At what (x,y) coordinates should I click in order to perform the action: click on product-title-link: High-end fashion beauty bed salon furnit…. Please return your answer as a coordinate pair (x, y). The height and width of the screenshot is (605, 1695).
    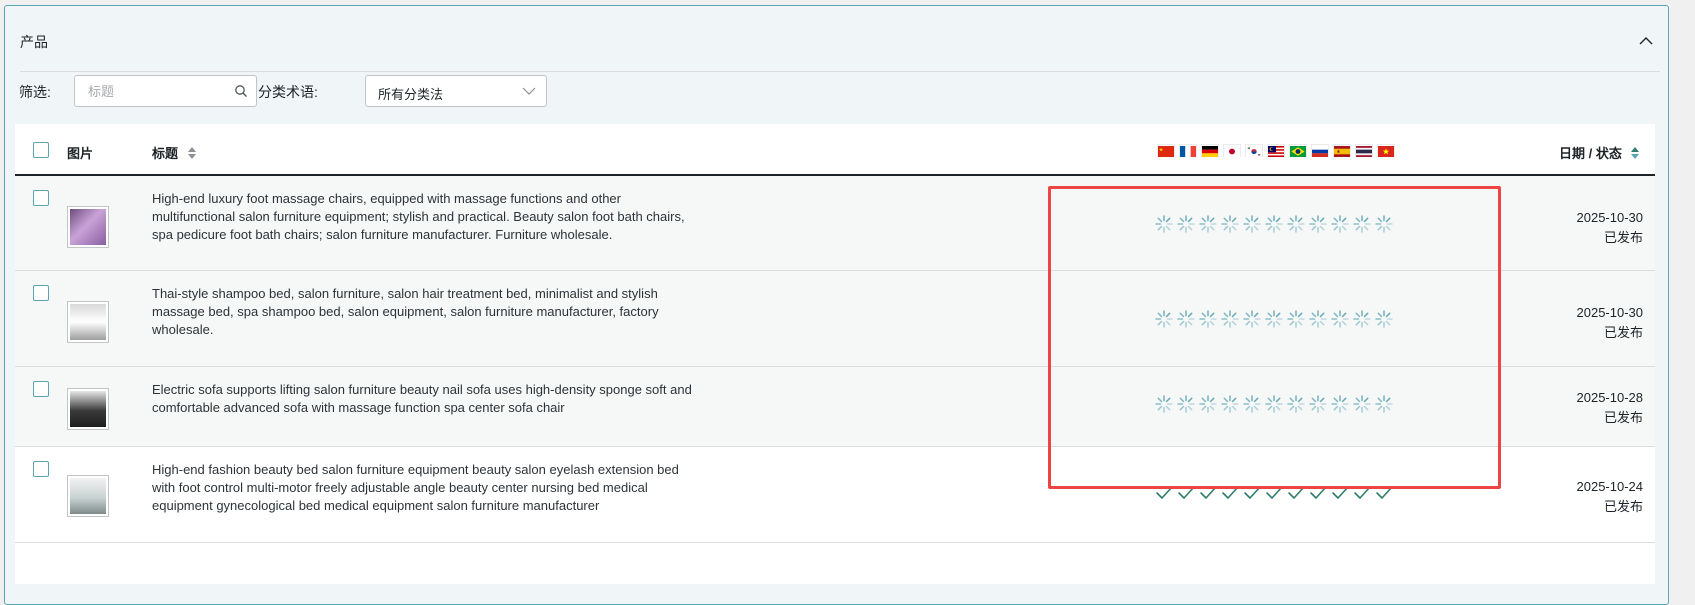
    Looking at the image, I should click on (422, 488).